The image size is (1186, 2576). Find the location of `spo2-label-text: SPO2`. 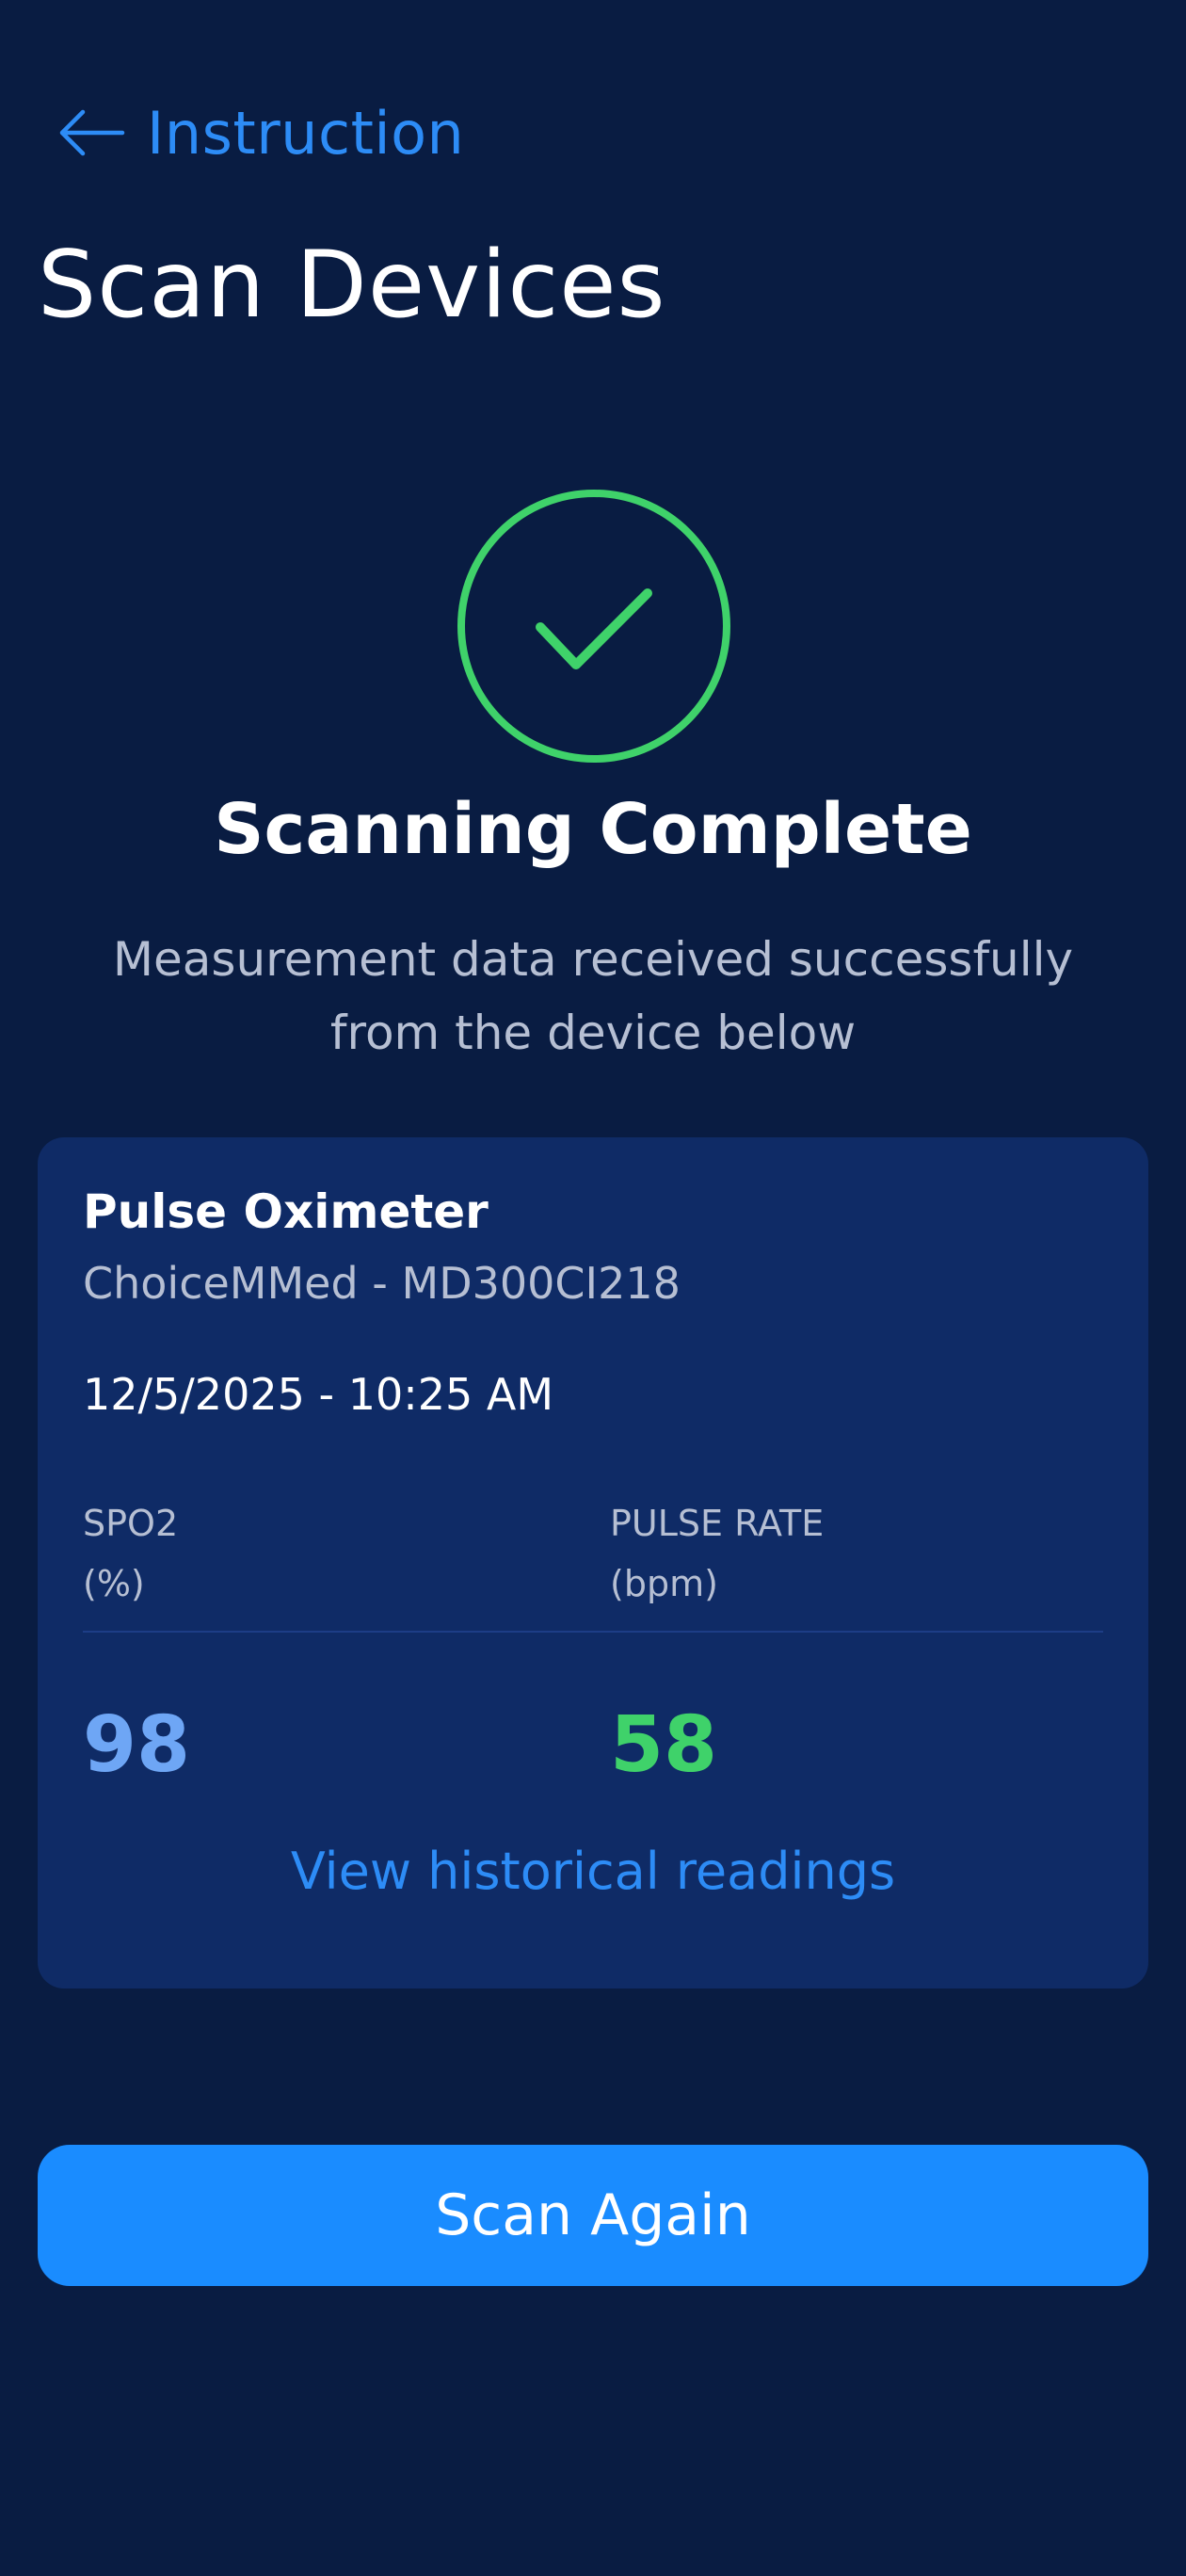

spo2-label-text: SPO2 is located at coordinates (131, 1523).